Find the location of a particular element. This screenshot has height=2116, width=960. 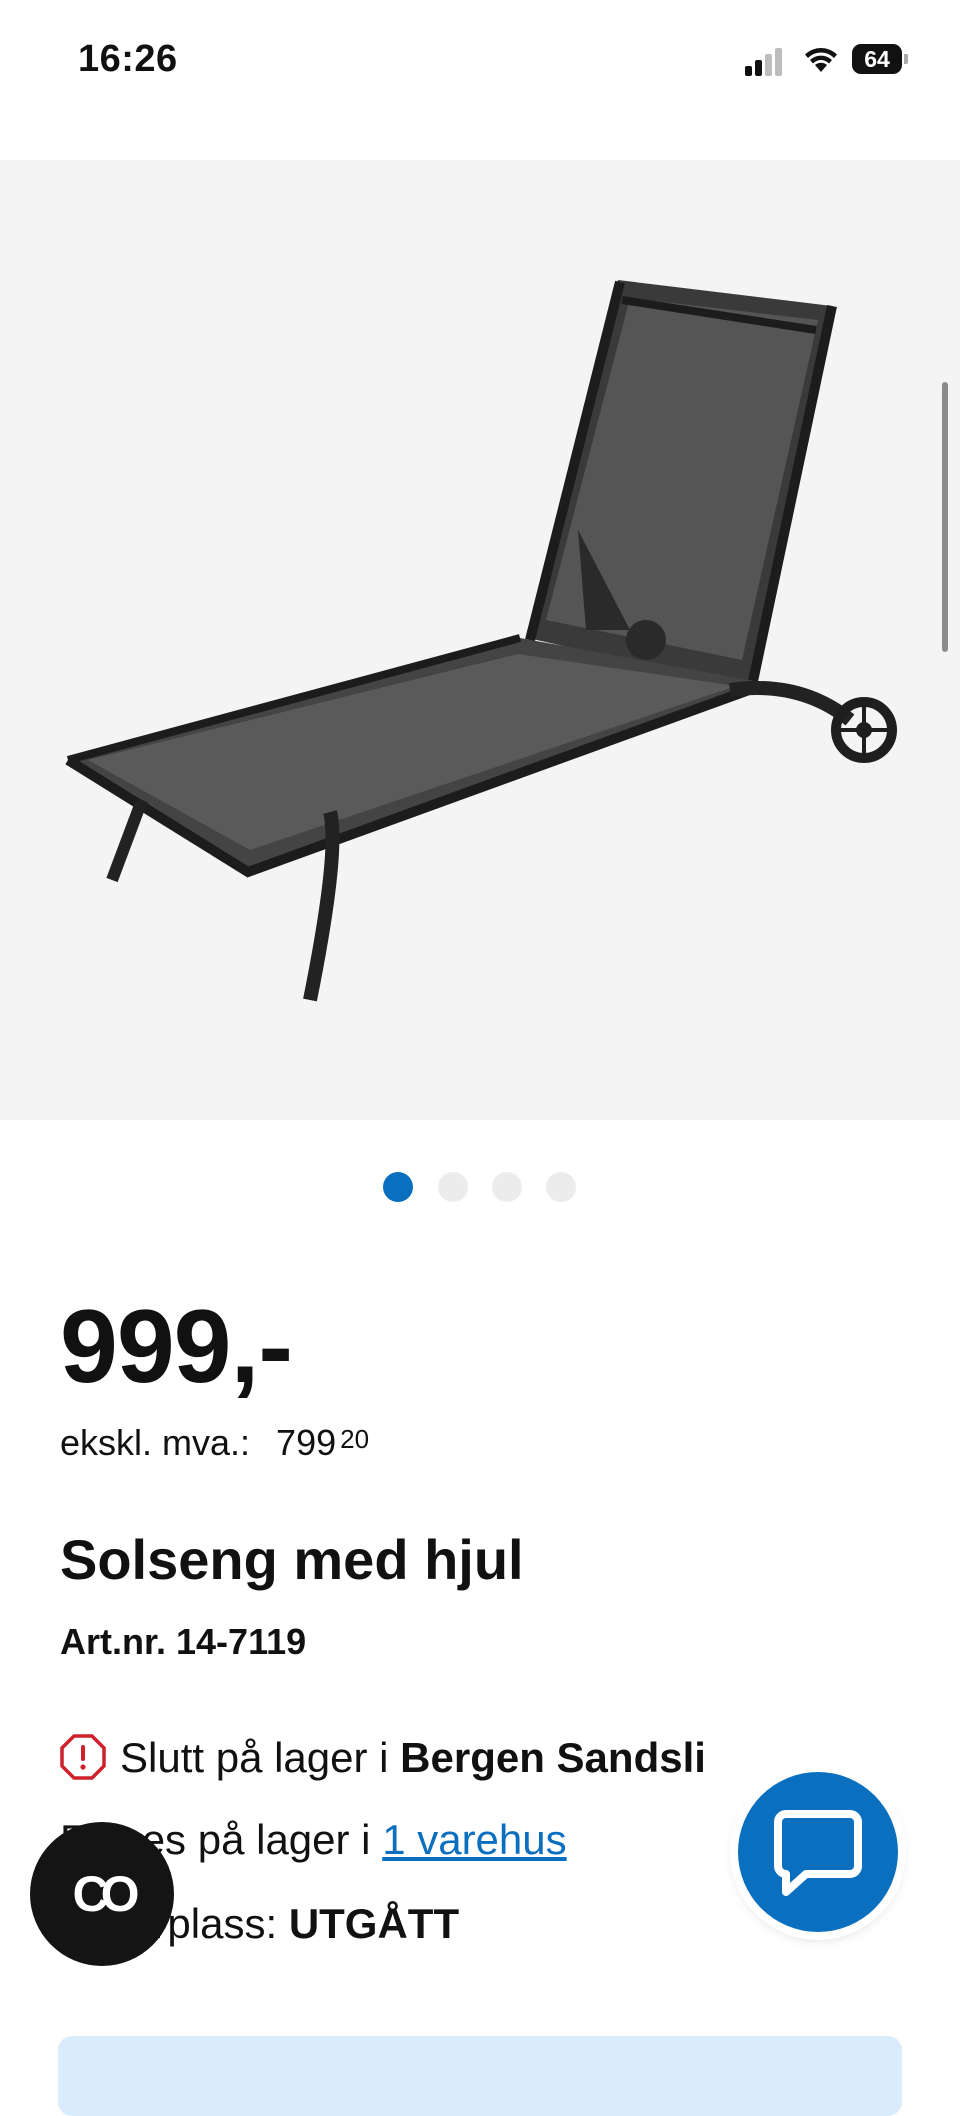

stock-status-store: Slutt på lager i Bergen Sandsli is located at coordinates (383, 1758).